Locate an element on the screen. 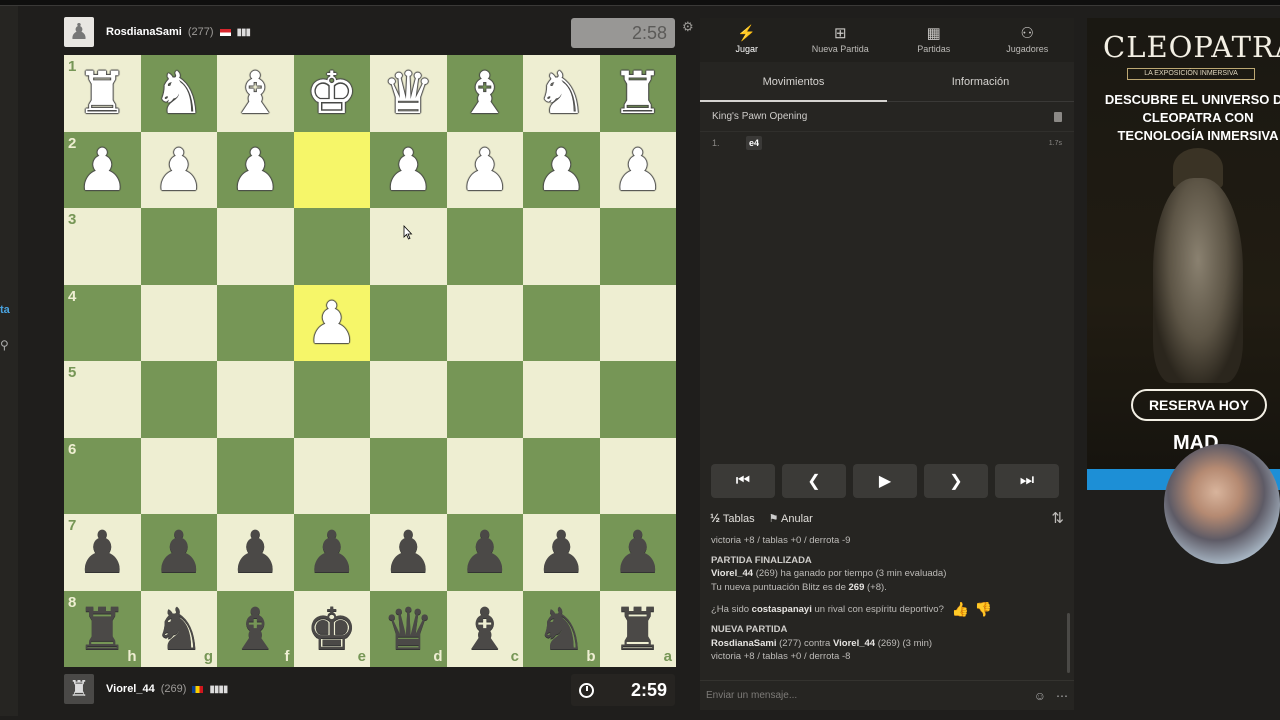 Image resolution: width=1280 pixels, height=720 pixels. square-f4 is located at coordinates (255, 322).